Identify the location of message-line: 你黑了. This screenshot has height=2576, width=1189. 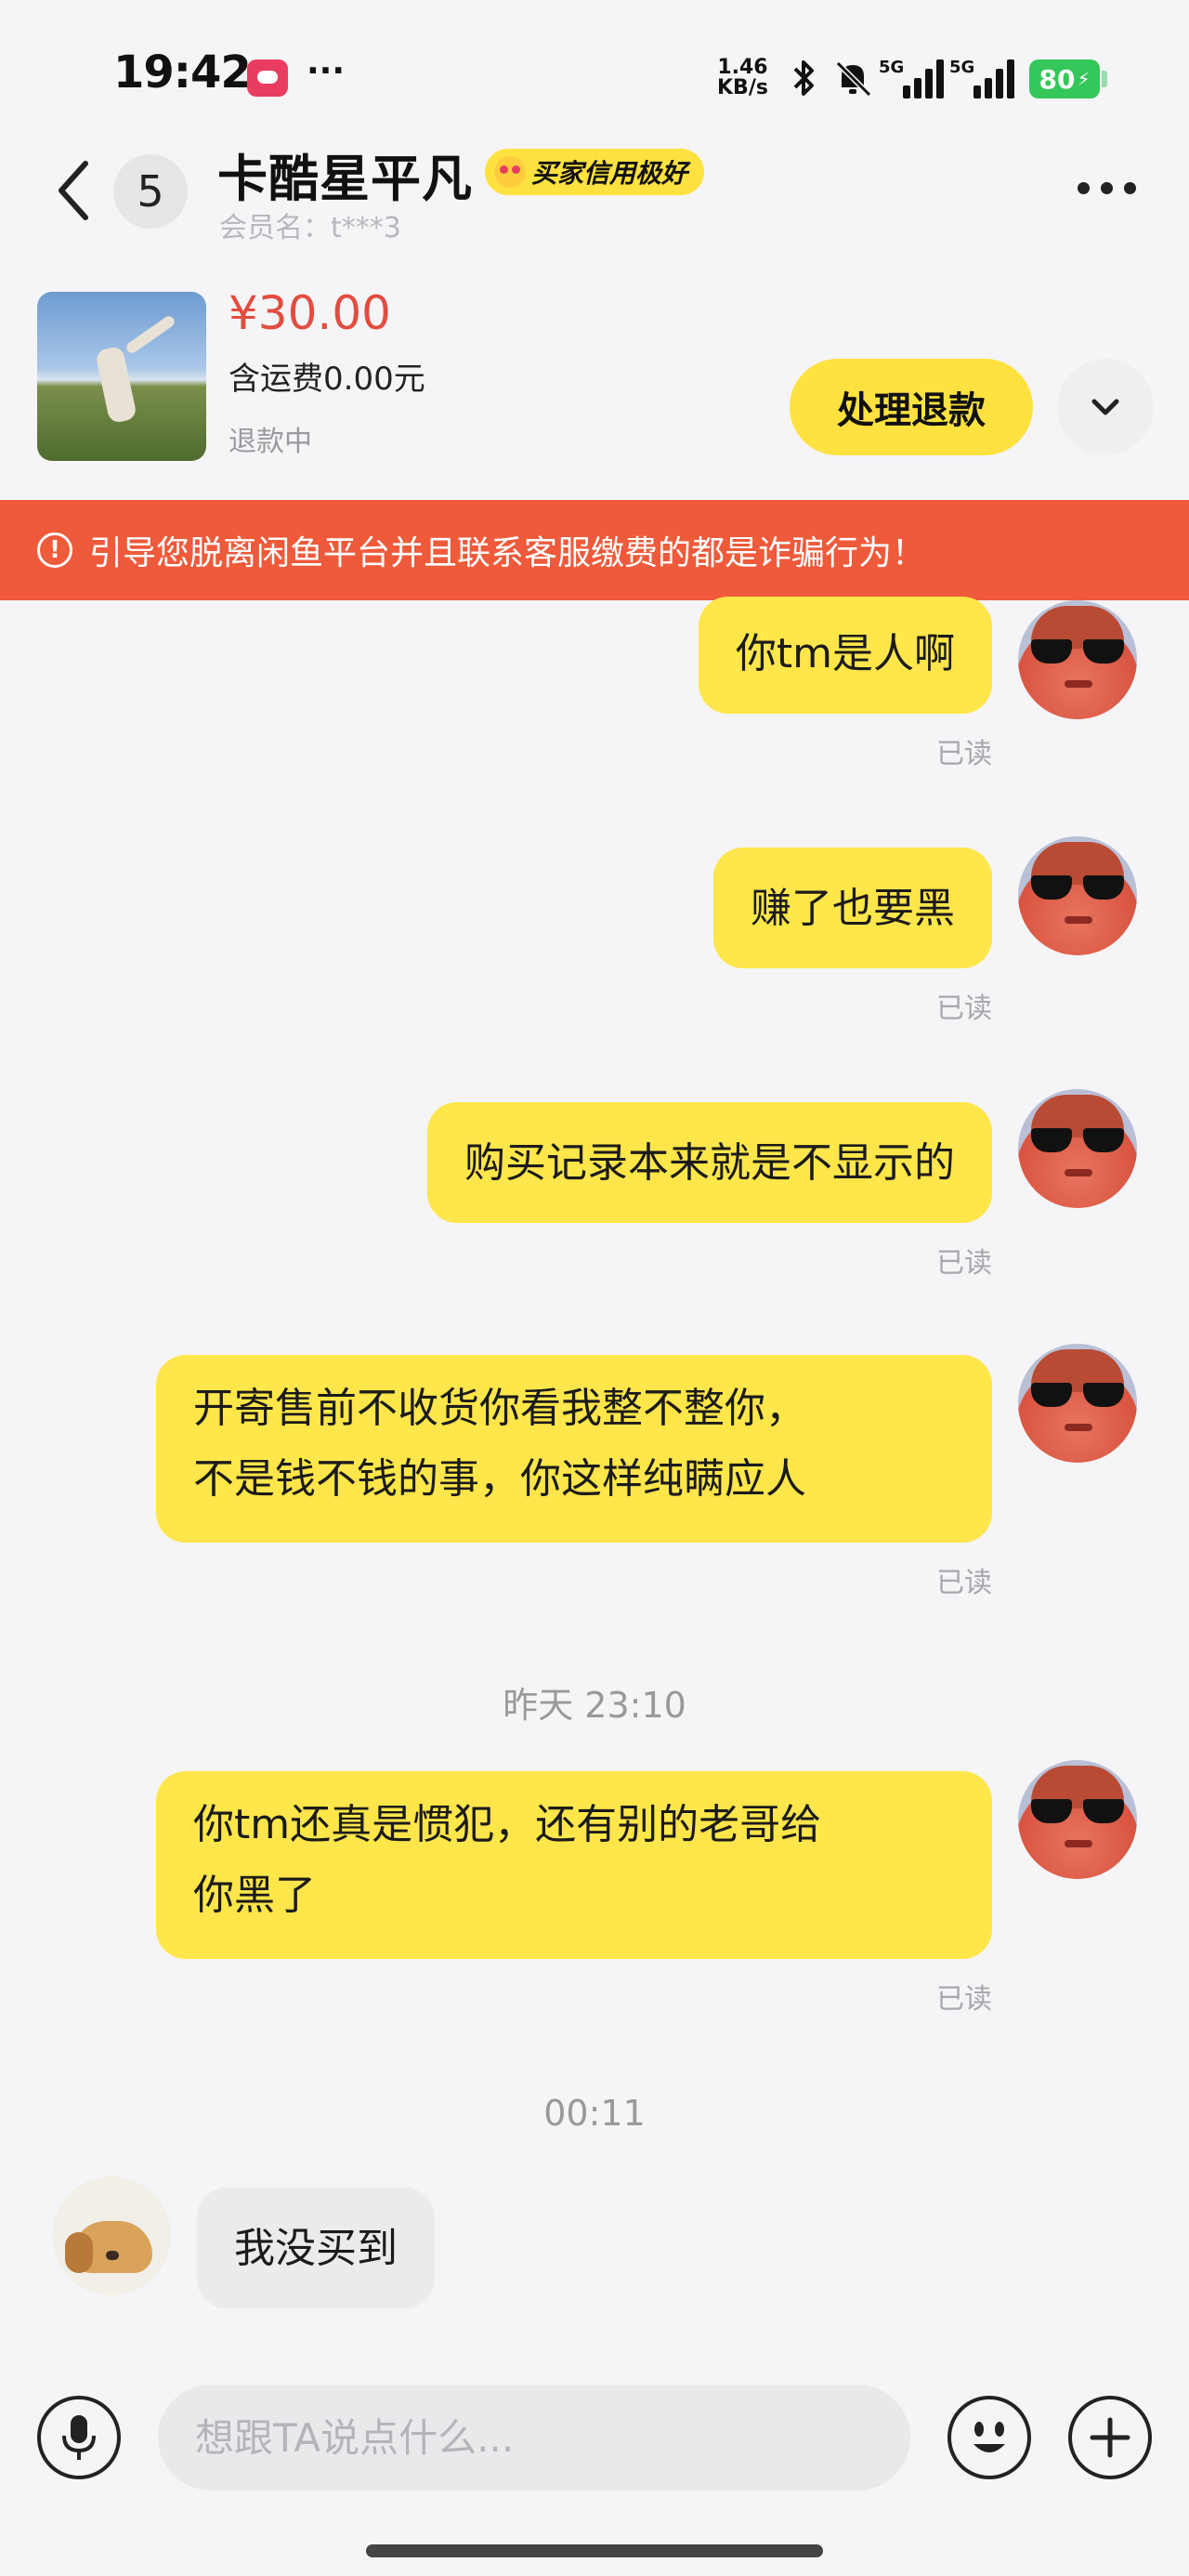
(255, 1895).